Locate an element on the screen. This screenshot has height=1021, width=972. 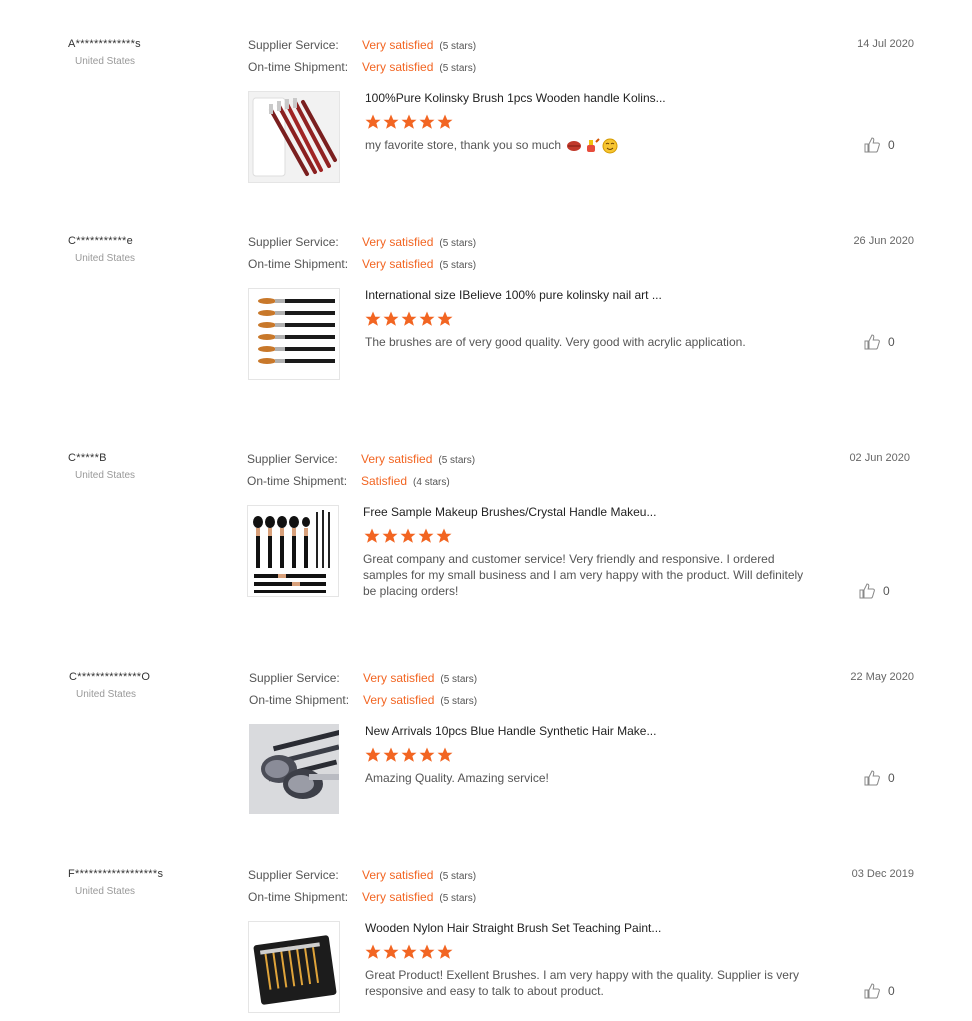
review-date: 02 Jun 2020 is located at coordinates (879, 458).